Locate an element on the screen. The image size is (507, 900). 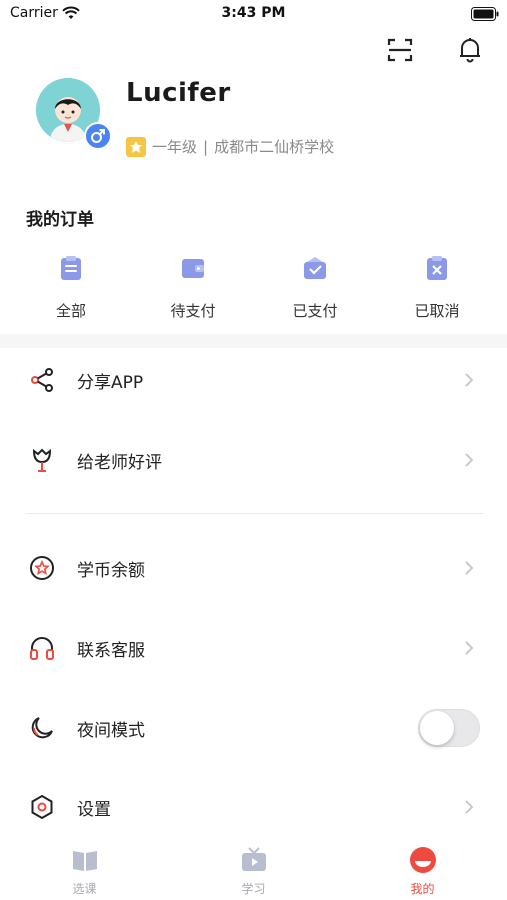
menu-coin-label: 学币余额 is located at coordinates (111, 570).